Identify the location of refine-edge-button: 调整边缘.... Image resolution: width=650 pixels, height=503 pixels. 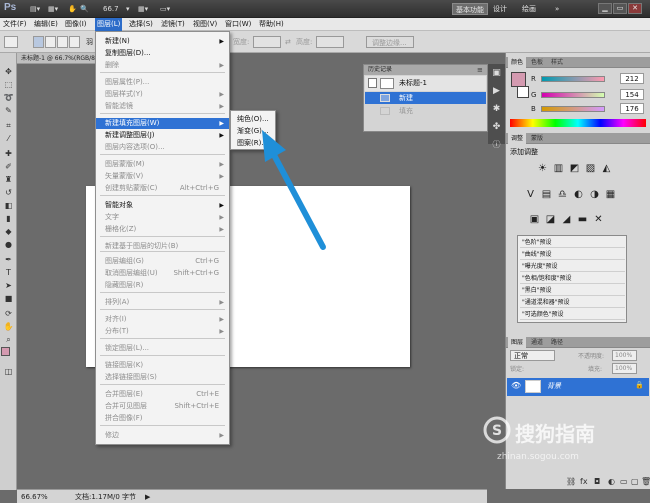
(390, 42).